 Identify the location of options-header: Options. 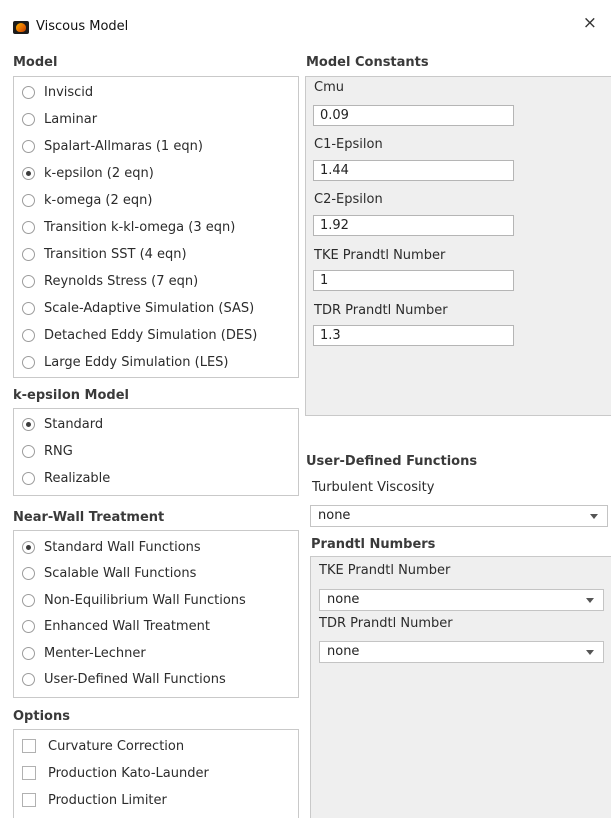
(41, 716).